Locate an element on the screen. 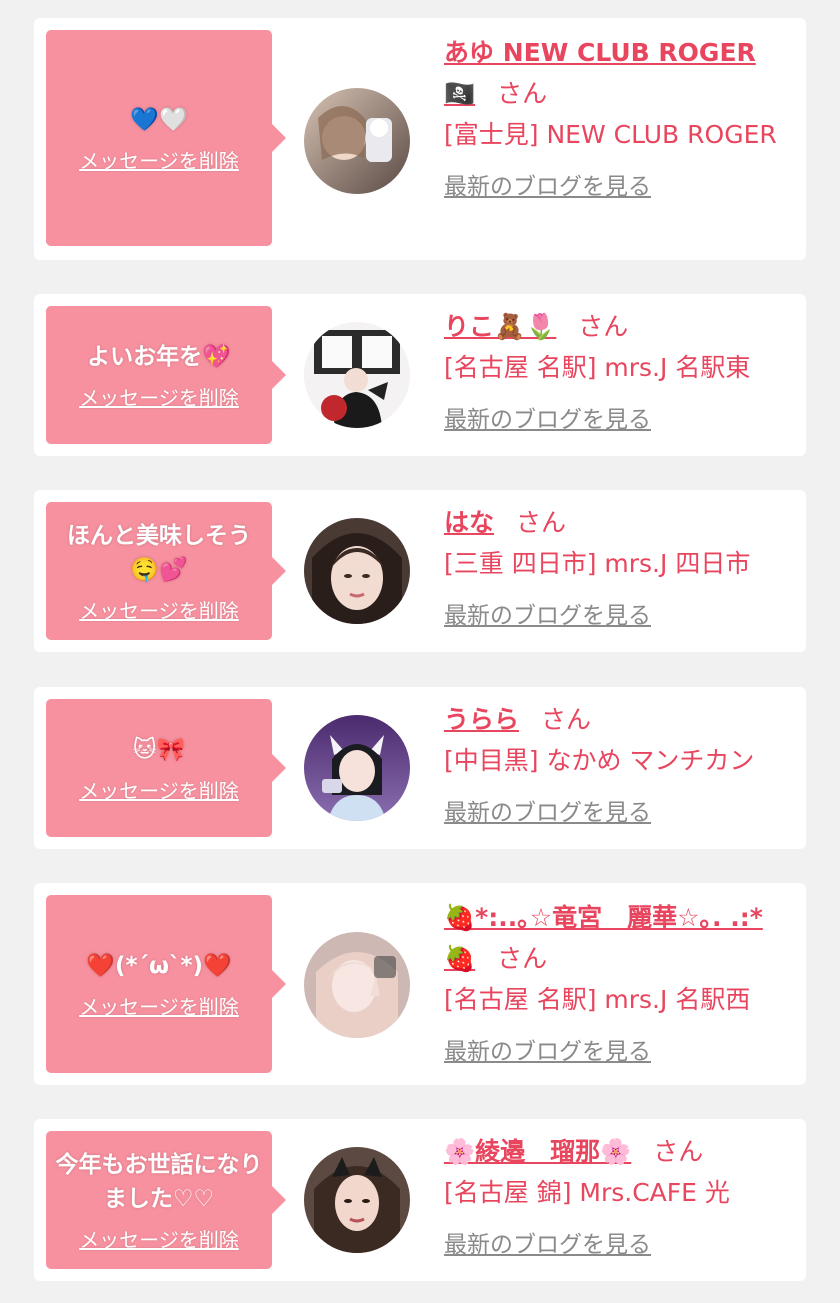 The height and width of the screenshot is (1303, 840). message-bubble: ほんと美味しそう🤤💕 メッセージを削除 is located at coordinates (166, 571).